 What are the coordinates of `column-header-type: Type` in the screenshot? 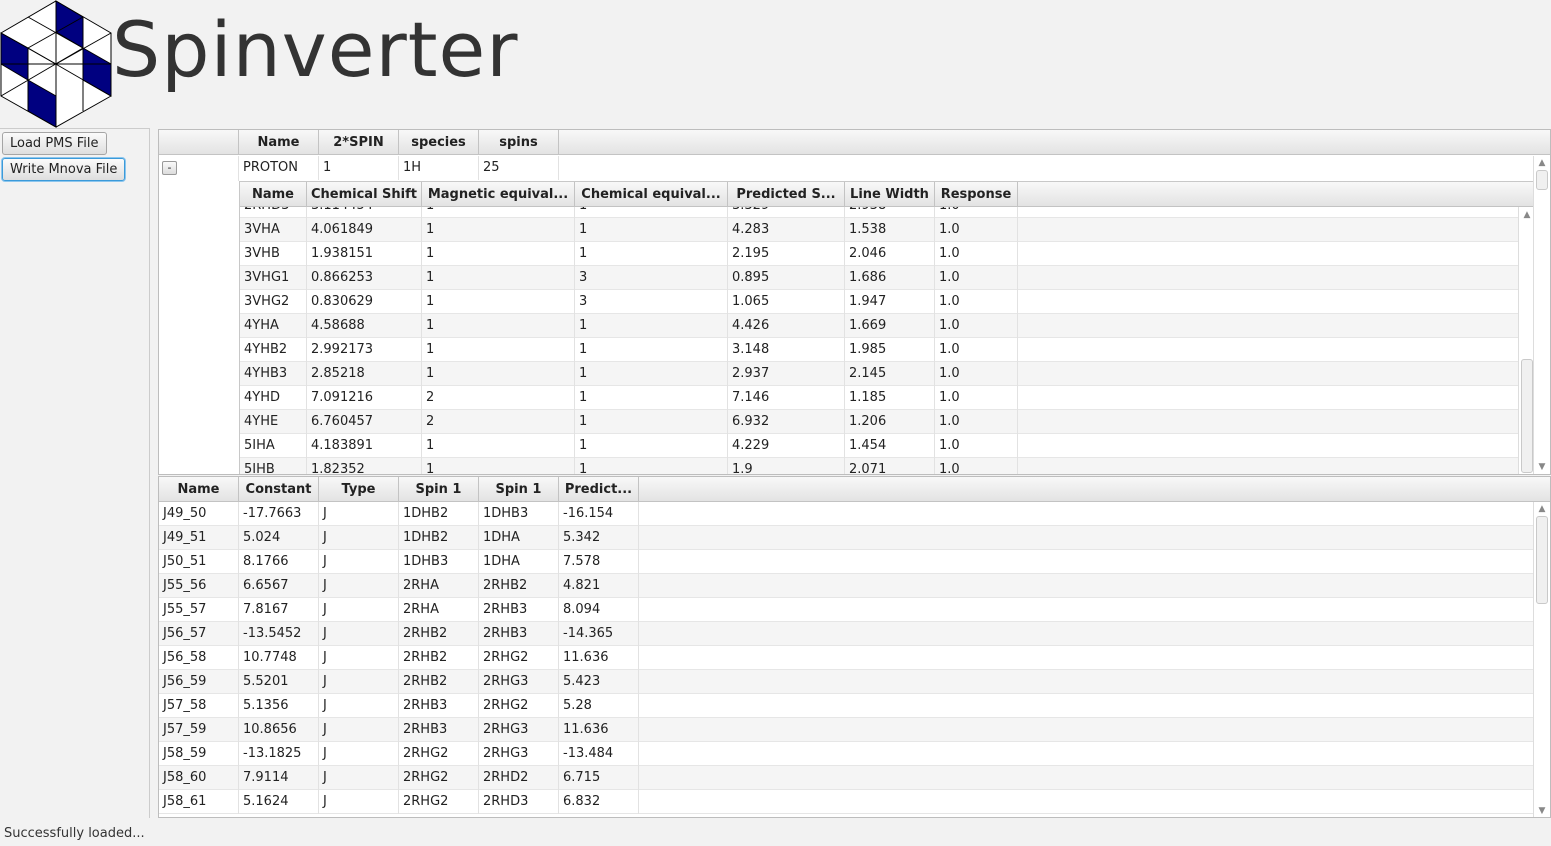 It's located at (359, 489).